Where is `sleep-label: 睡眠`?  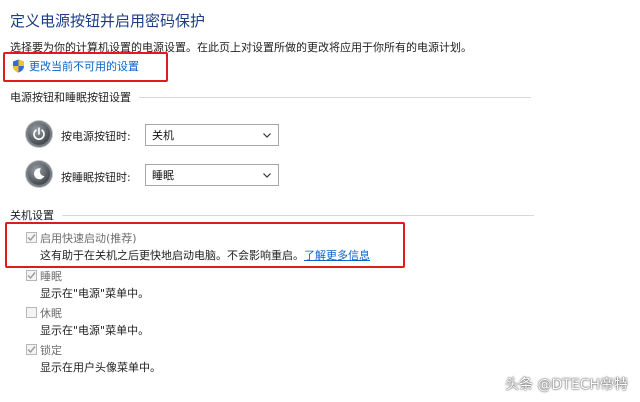 sleep-label: 睡眠 is located at coordinates (51, 276).